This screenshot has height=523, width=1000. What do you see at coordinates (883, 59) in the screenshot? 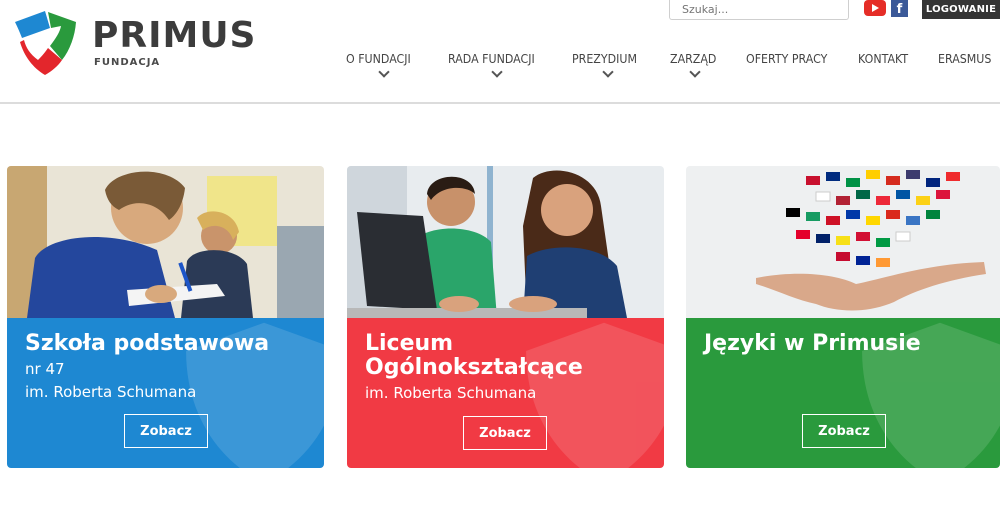
I see `nav-kontakt: KONTAKT` at bounding box center [883, 59].